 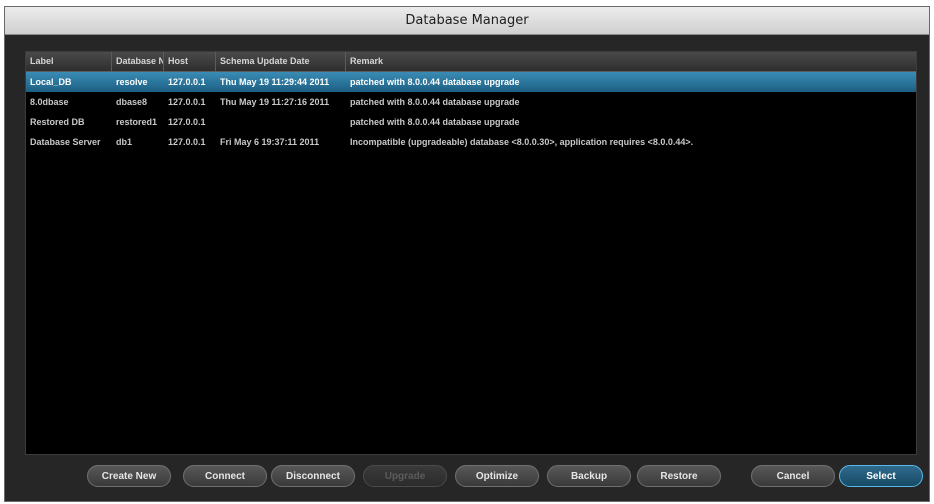 What do you see at coordinates (313, 476) in the screenshot?
I see `disconnect-button: Disconnect` at bounding box center [313, 476].